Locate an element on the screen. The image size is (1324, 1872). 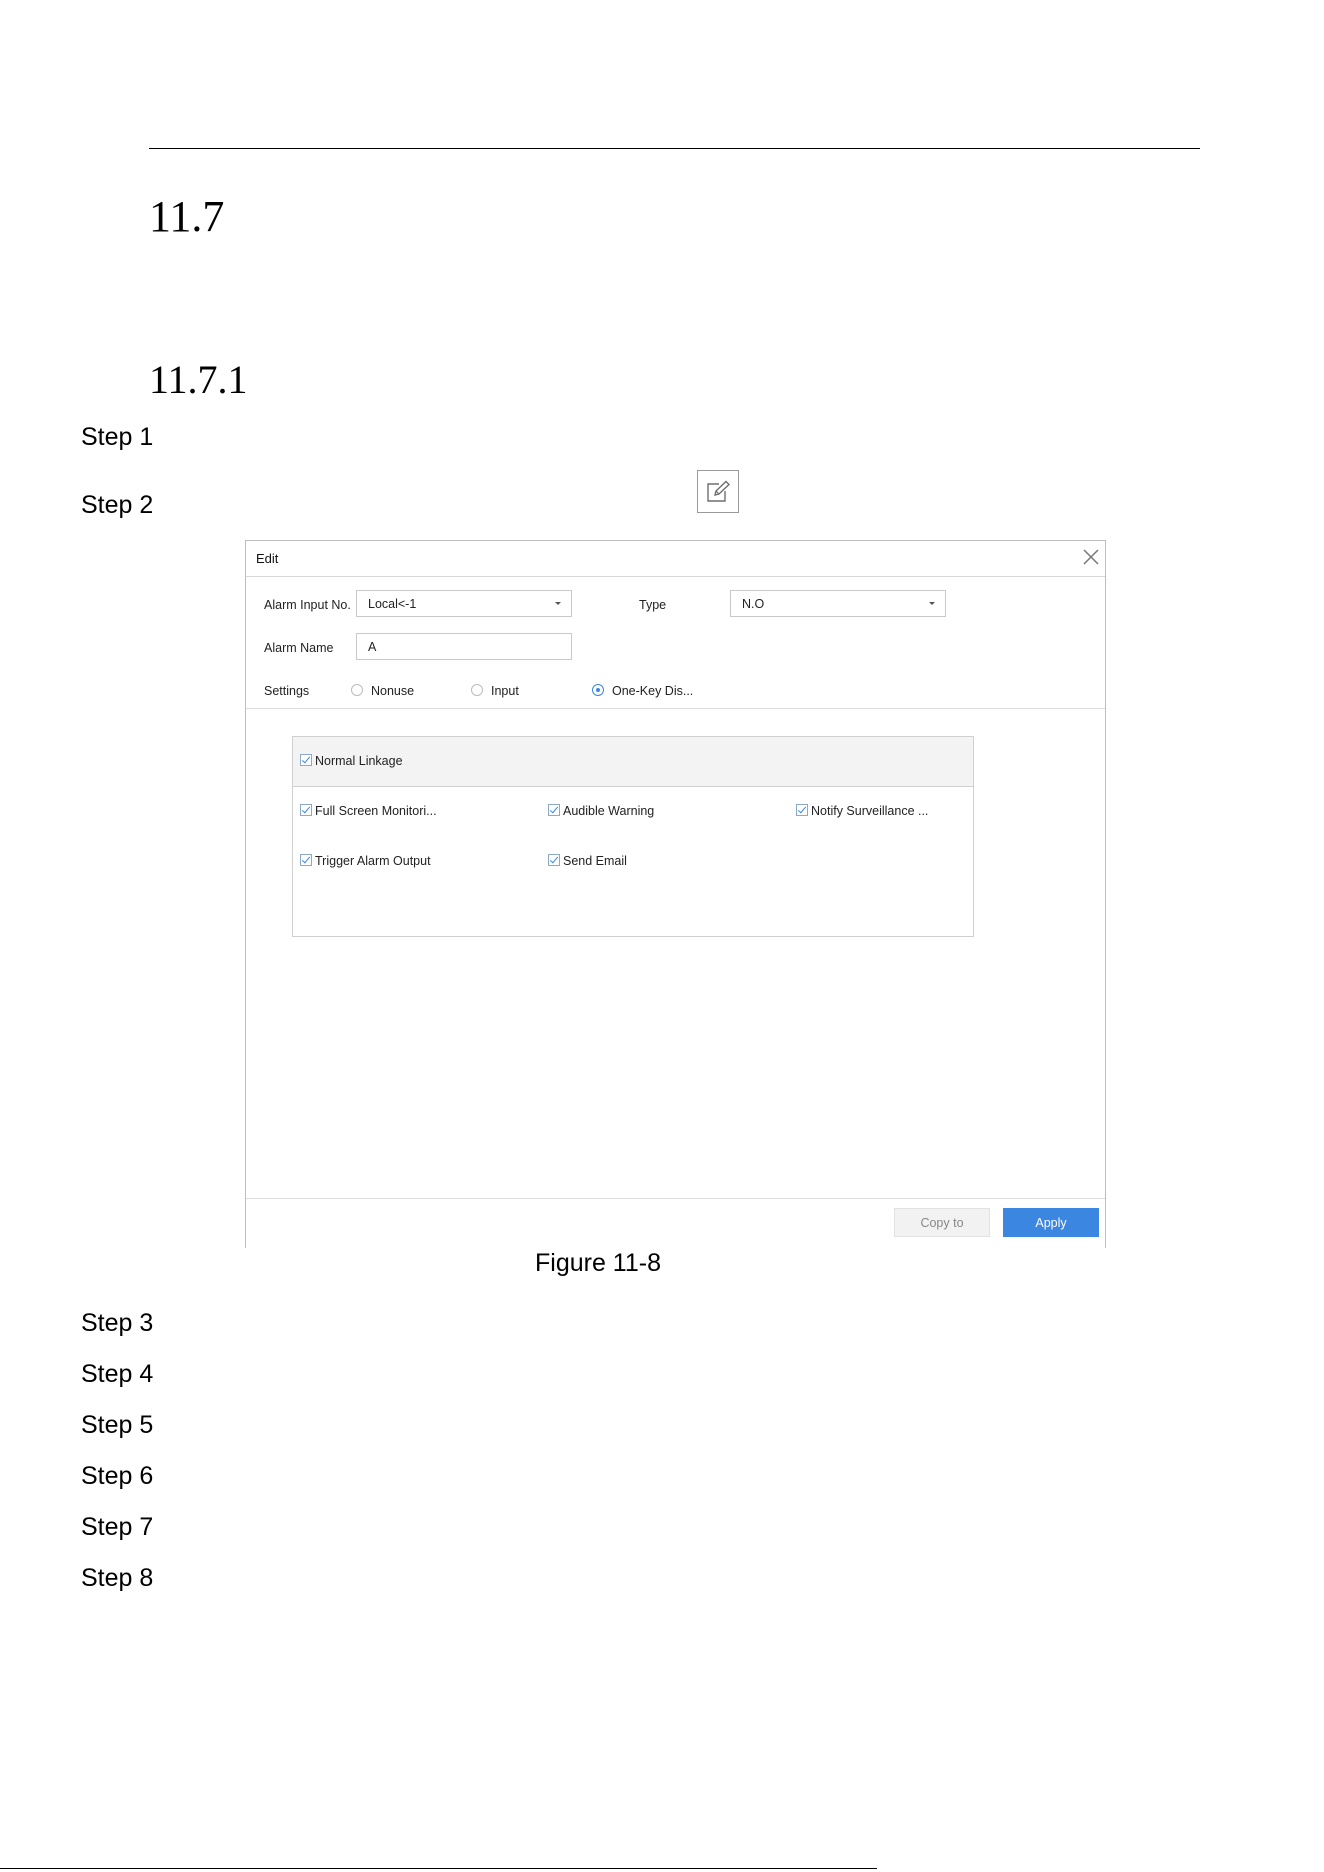
radio-nonuse is located at coordinates (357, 690).